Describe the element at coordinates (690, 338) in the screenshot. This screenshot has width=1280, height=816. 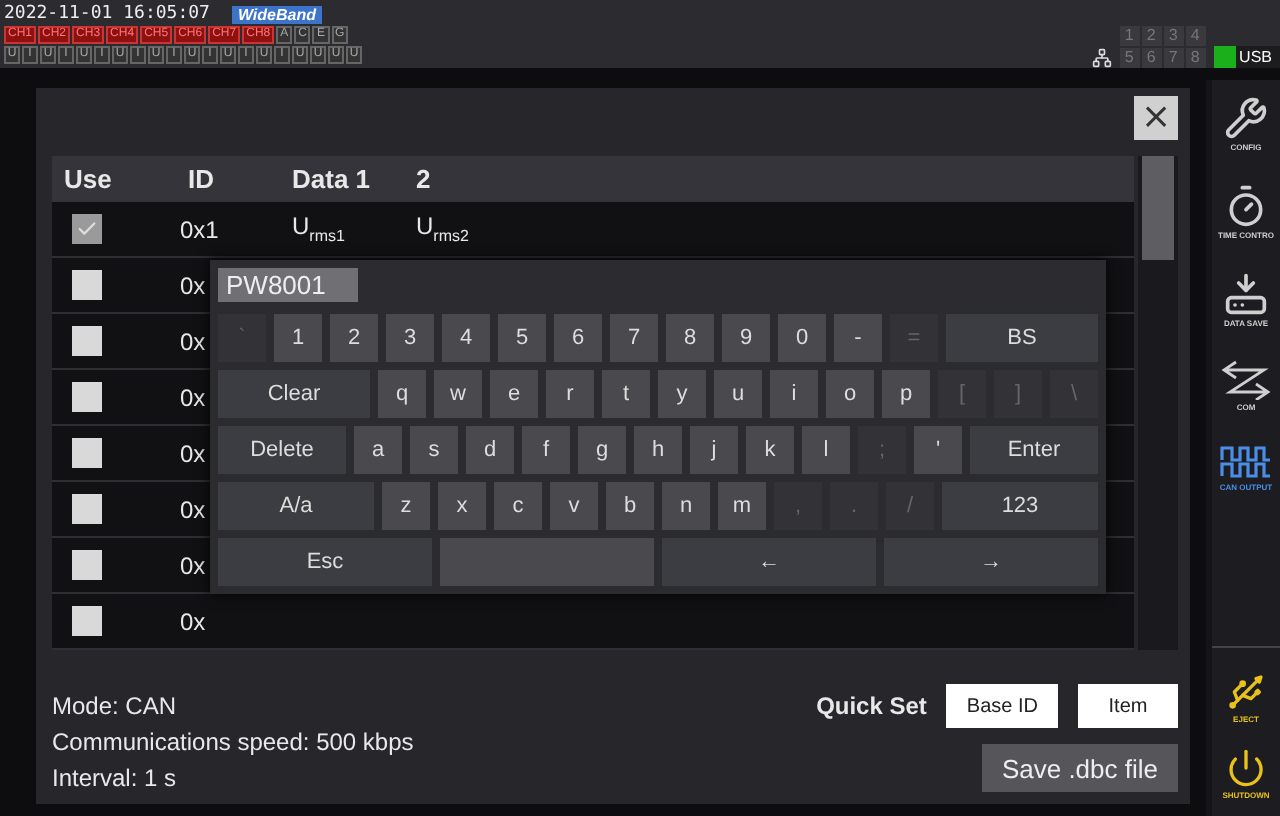
I see `key: 8` at that location.